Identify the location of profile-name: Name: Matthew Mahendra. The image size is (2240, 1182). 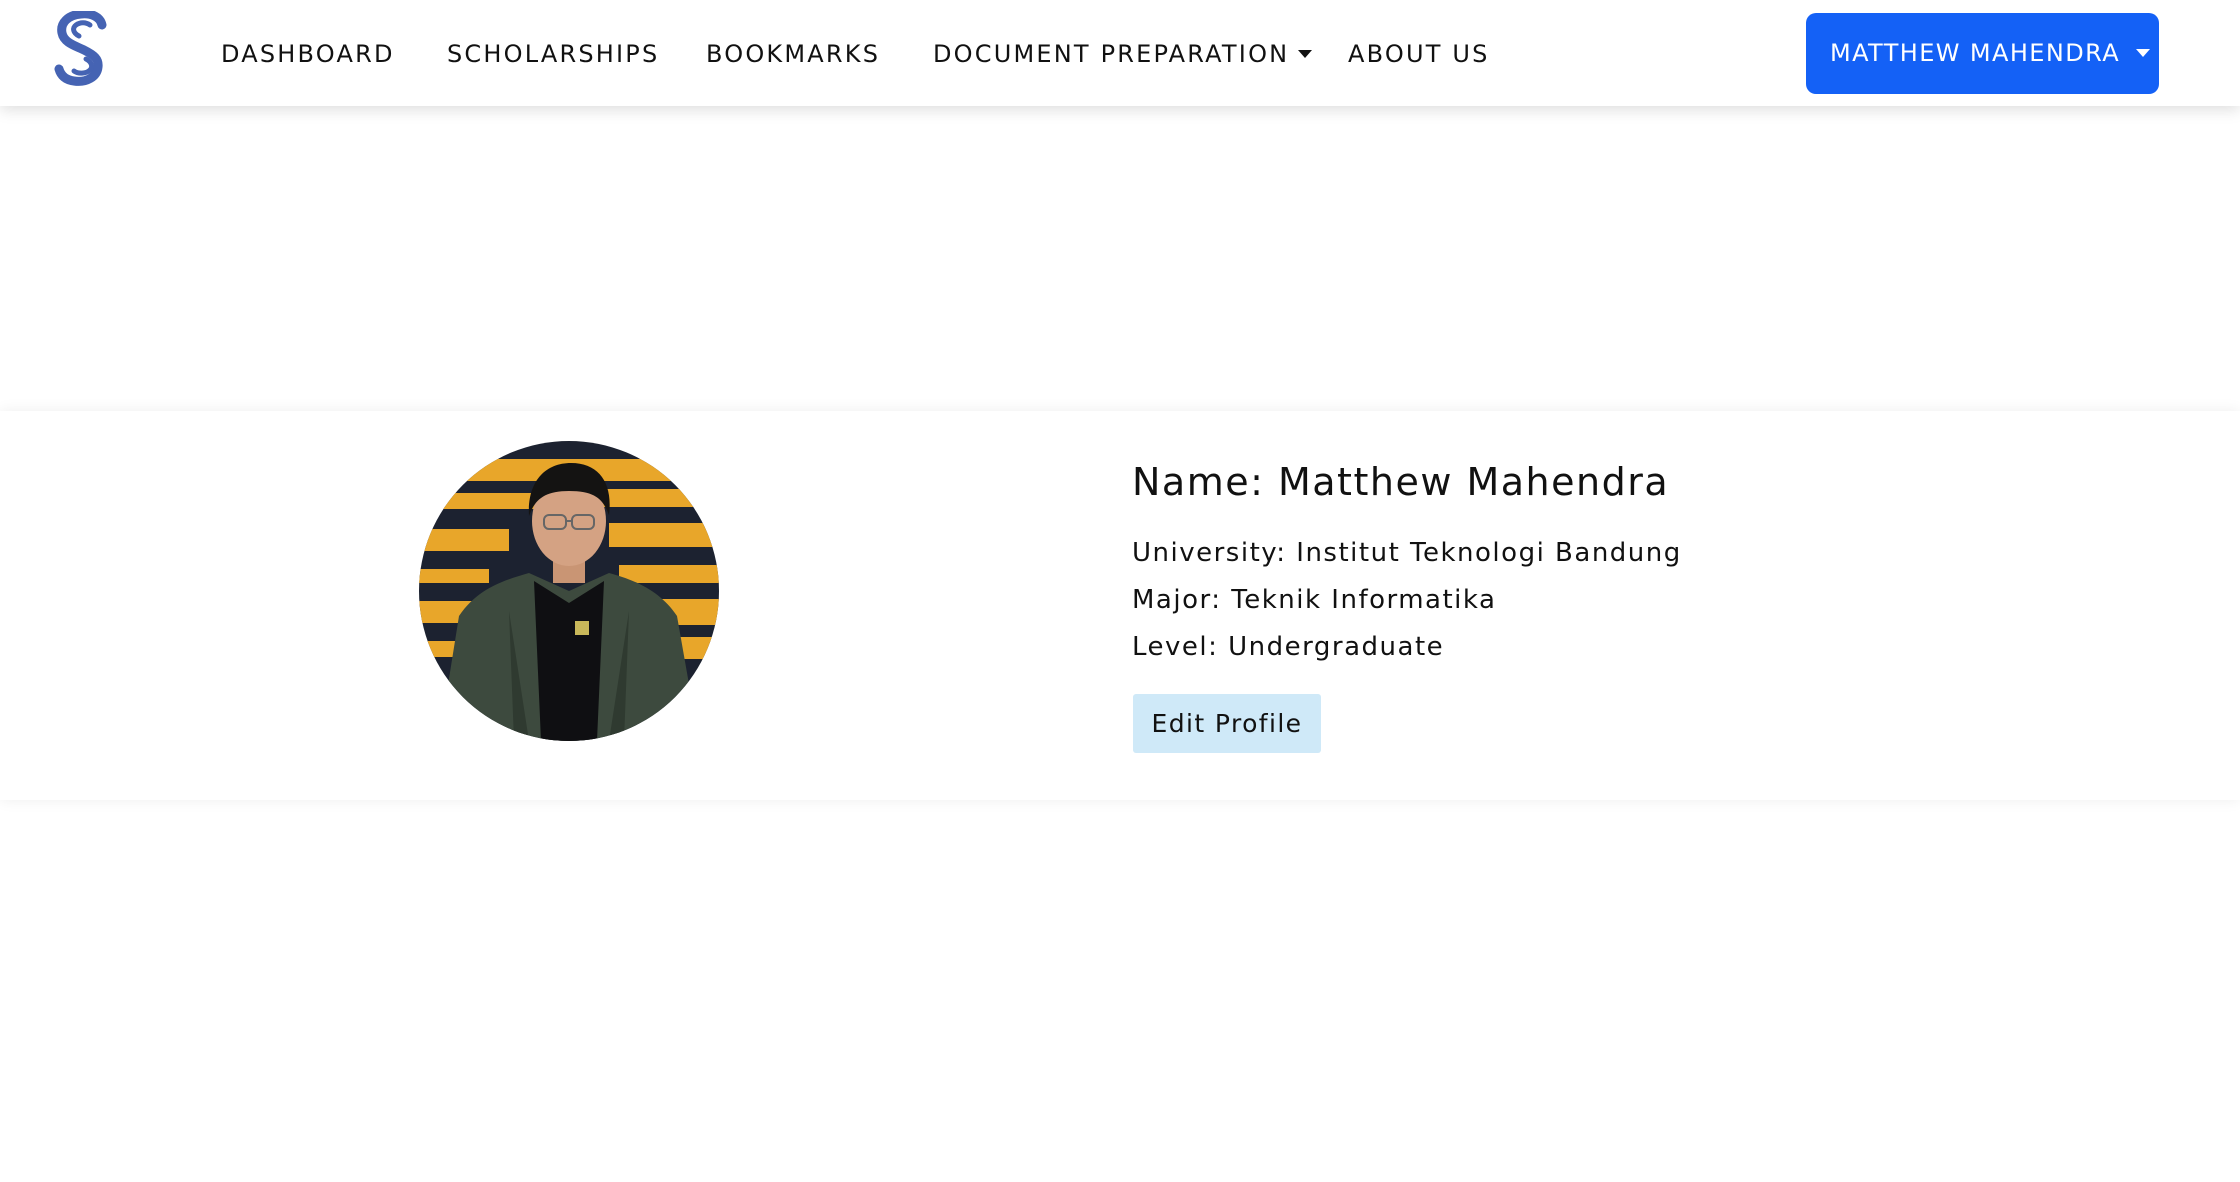
(1401, 482).